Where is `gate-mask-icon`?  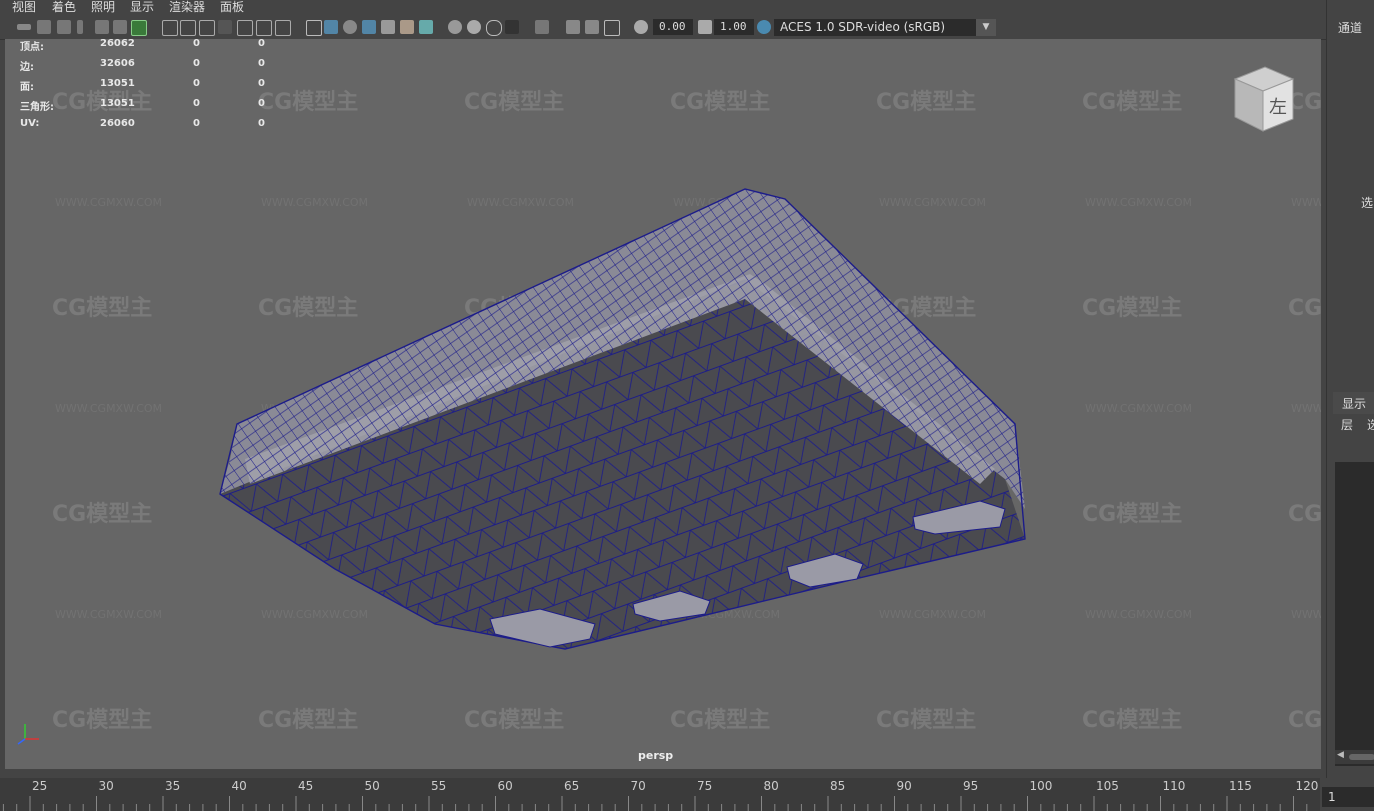 gate-mask-icon is located at coordinates (225, 27).